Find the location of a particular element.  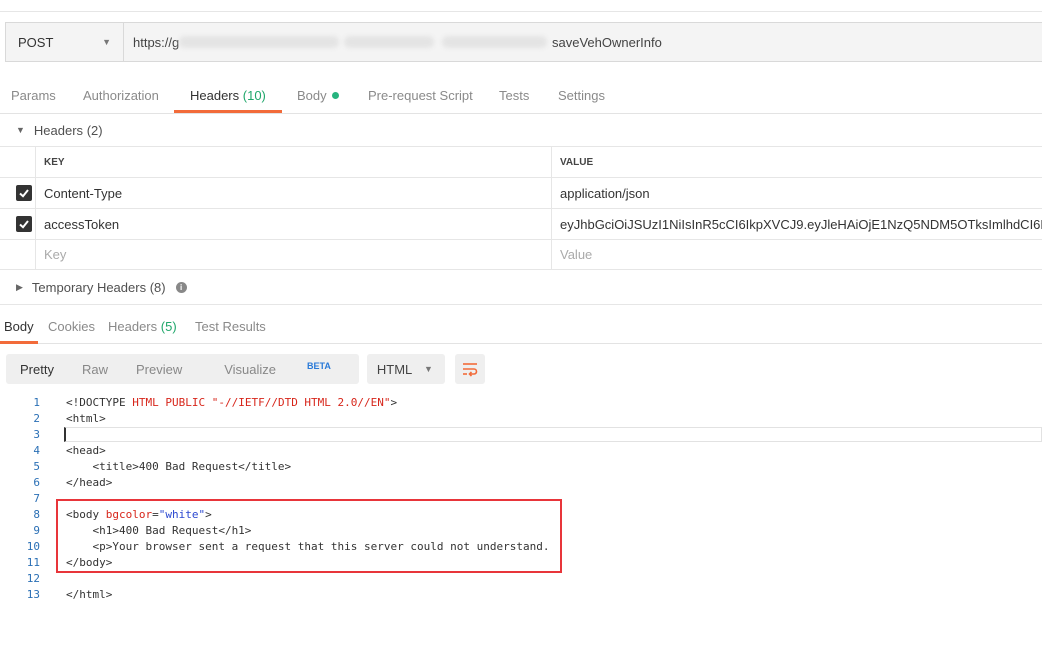

line-number: 11 is located at coordinates (33, 562).